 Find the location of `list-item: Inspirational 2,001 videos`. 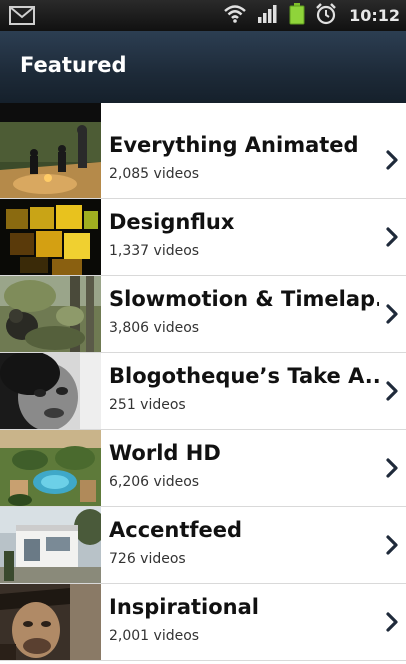

list-item: Inspirational 2,001 videos is located at coordinates (203, 622).